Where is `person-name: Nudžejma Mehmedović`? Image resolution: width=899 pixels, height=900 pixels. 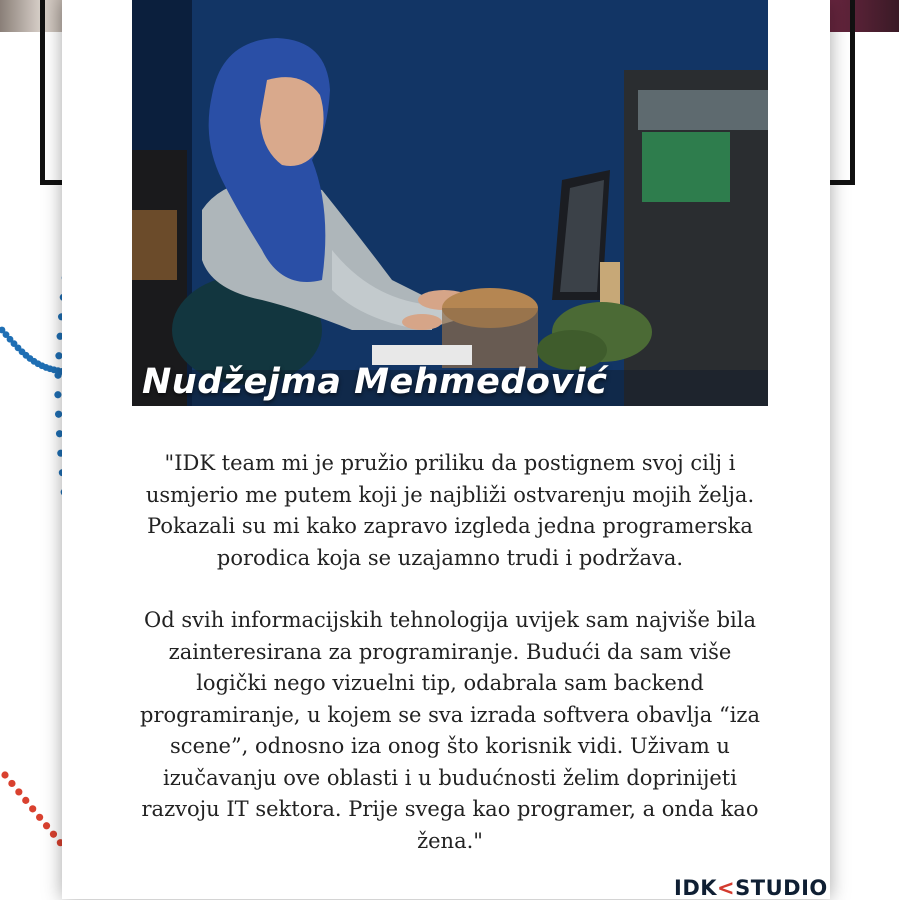 person-name: Nudžejma Mehmedović is located at coordinates (375, 382).